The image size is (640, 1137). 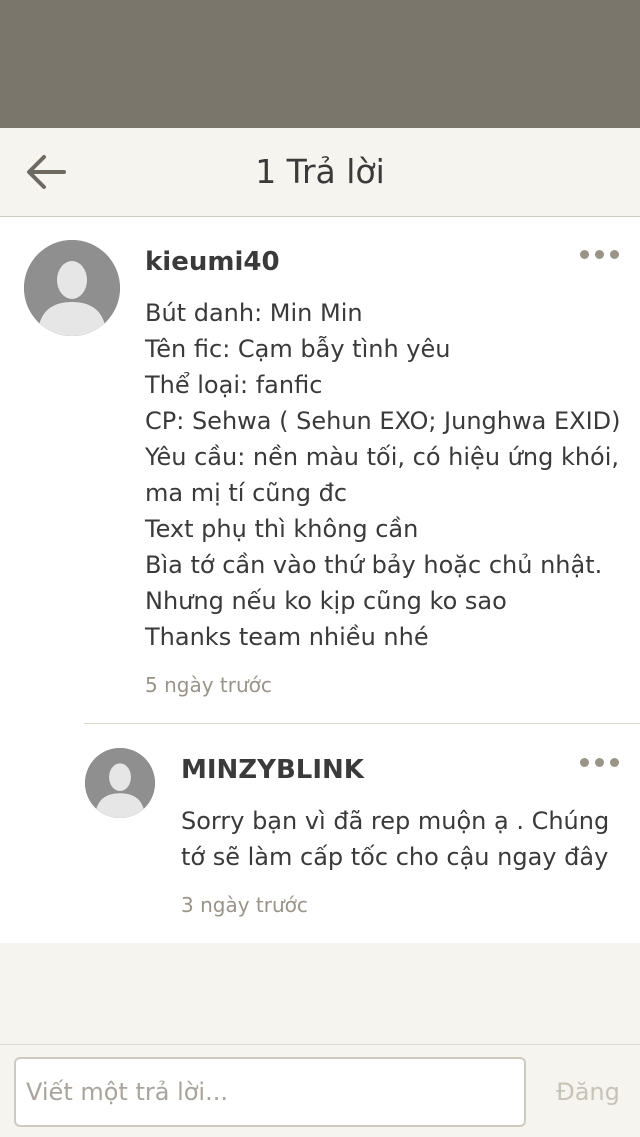 I want to click on comment-line: ma mị tí cũng đc, so click(x=246, y=493).